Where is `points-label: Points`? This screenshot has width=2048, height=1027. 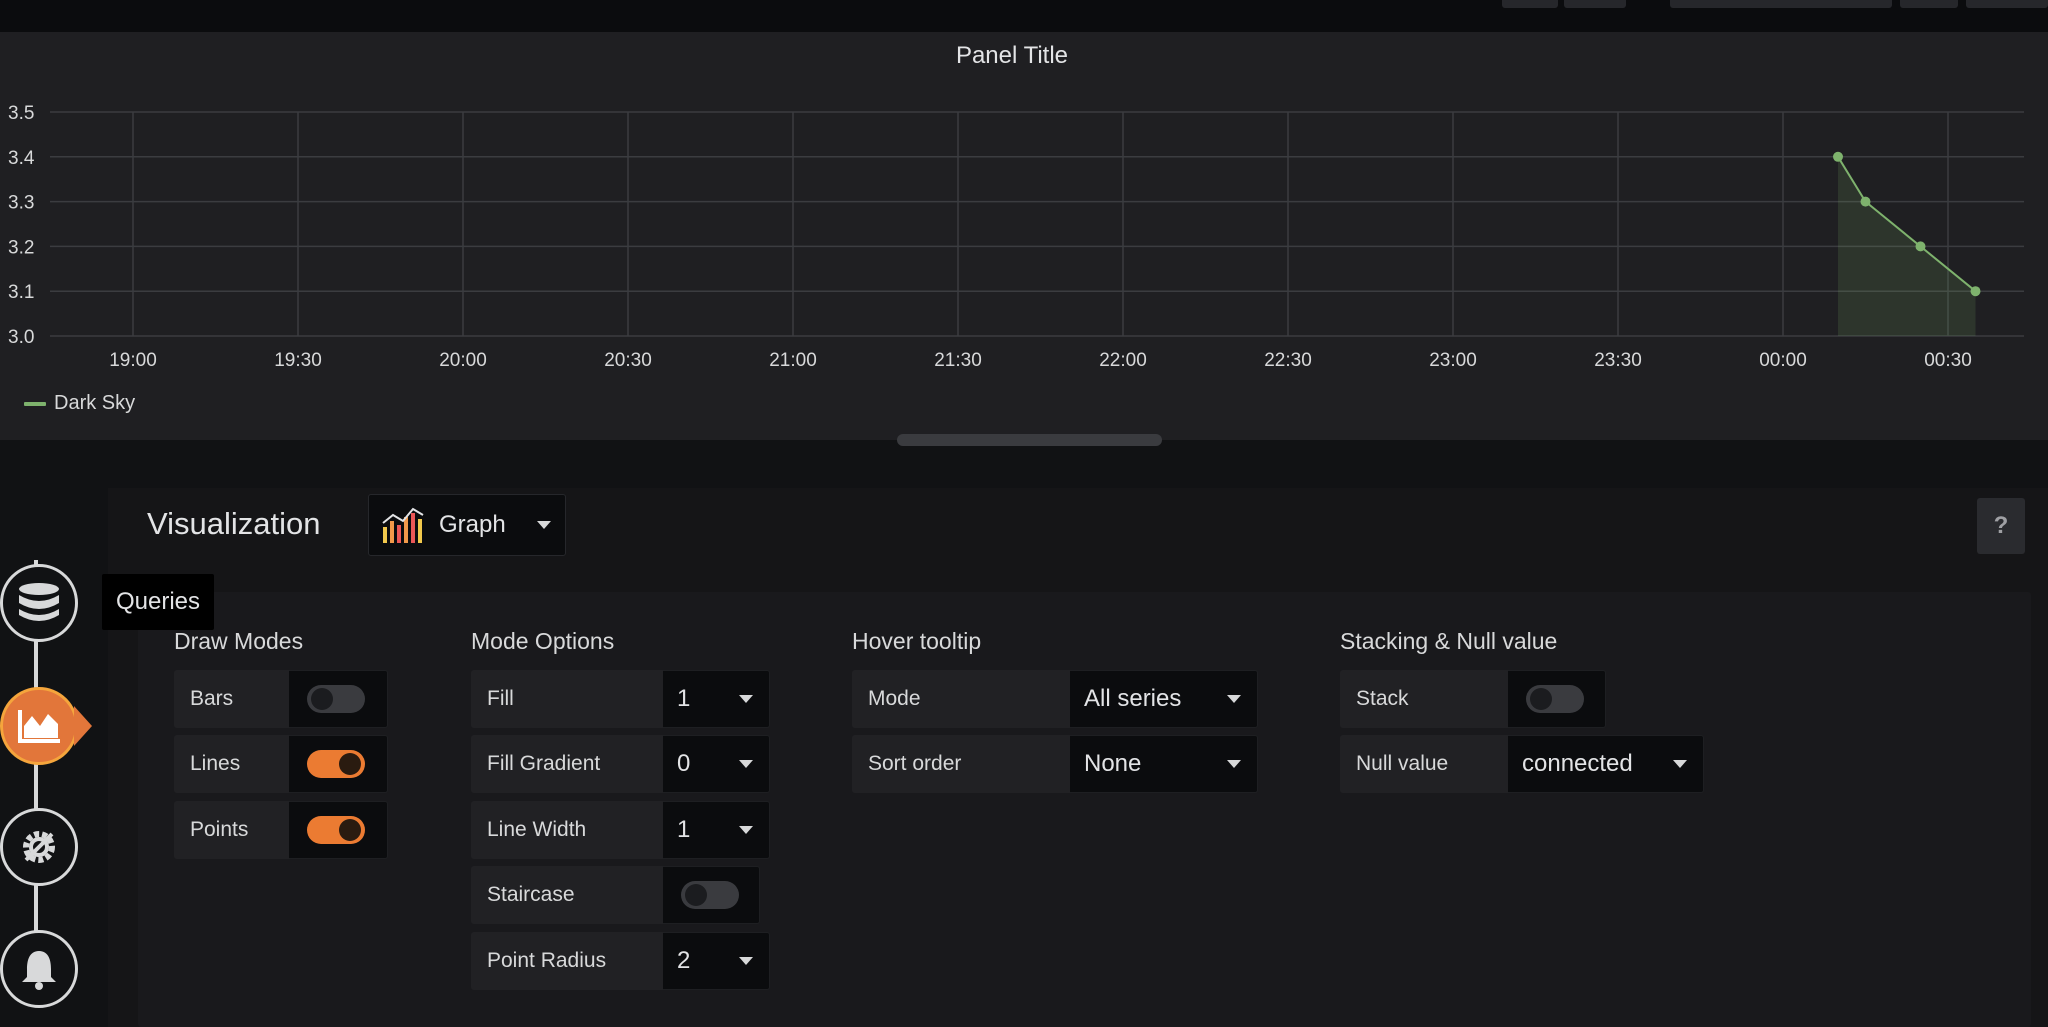
points-label: Points is located at coordinates (231, 830).